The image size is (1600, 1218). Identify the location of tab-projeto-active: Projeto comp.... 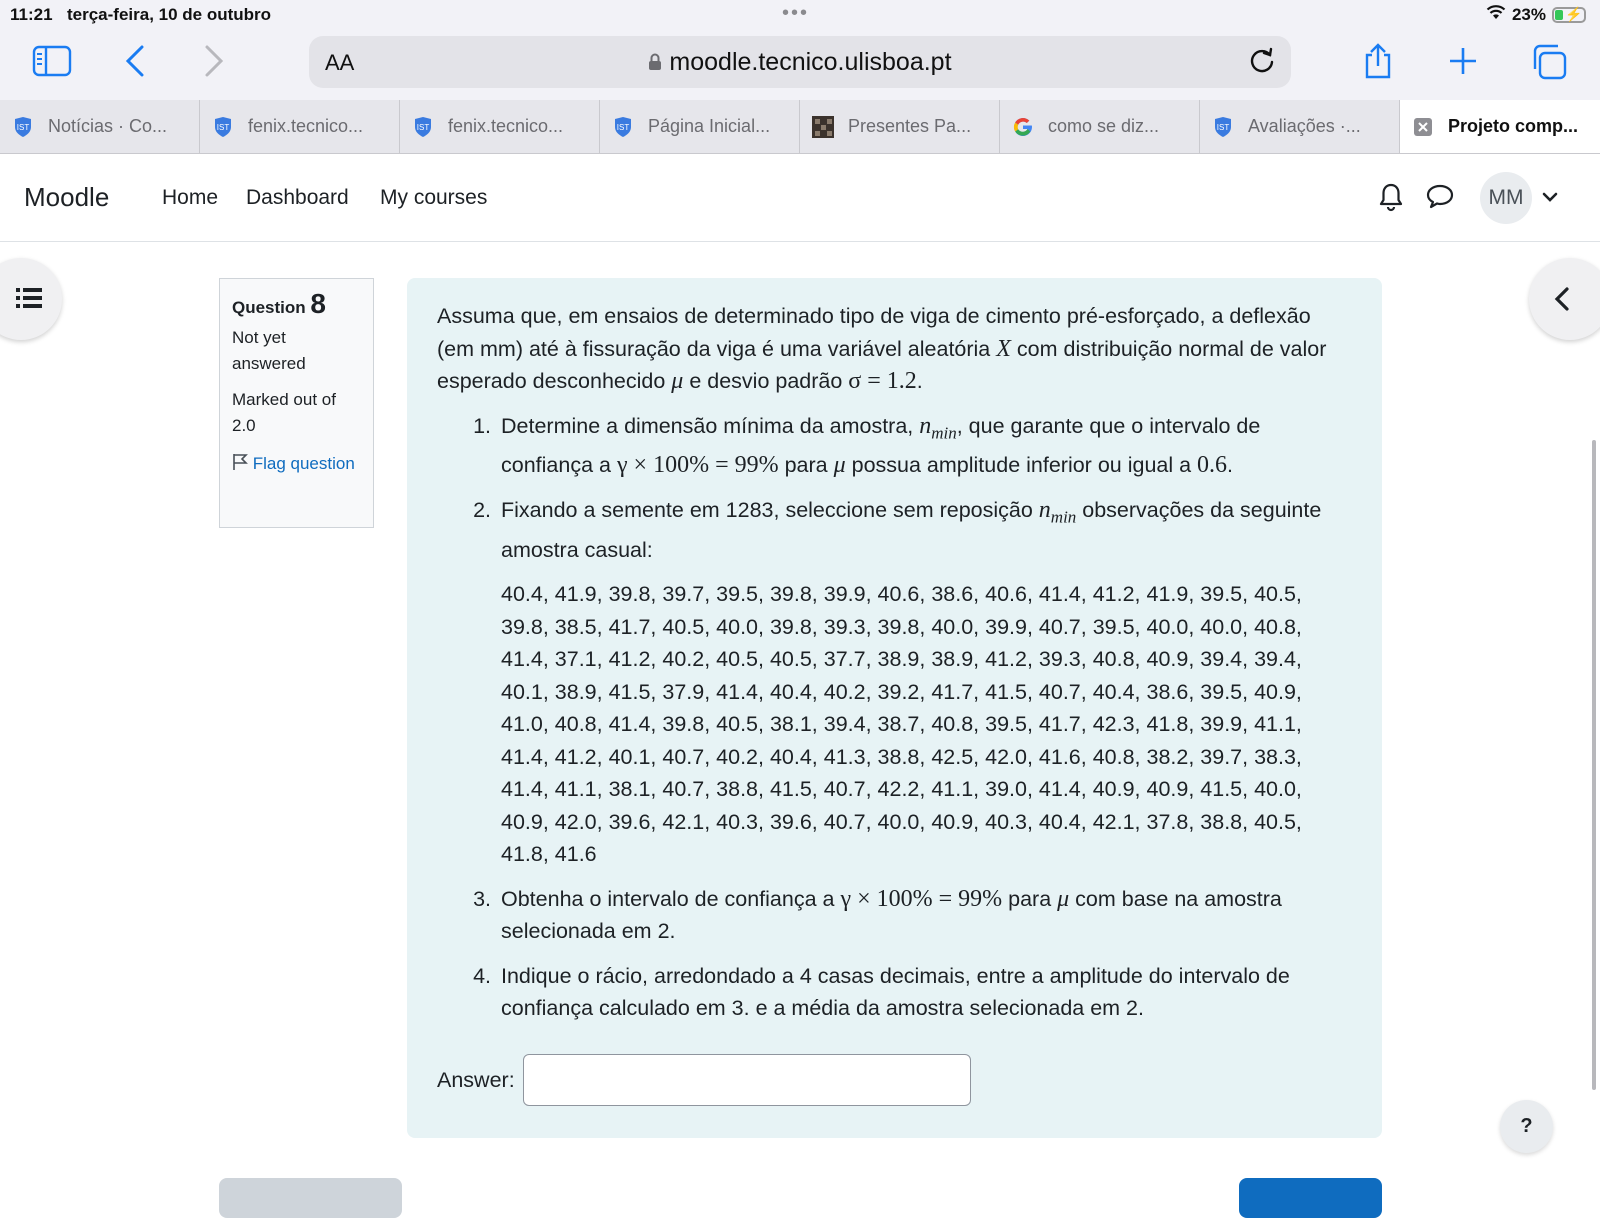
(1500, 126).